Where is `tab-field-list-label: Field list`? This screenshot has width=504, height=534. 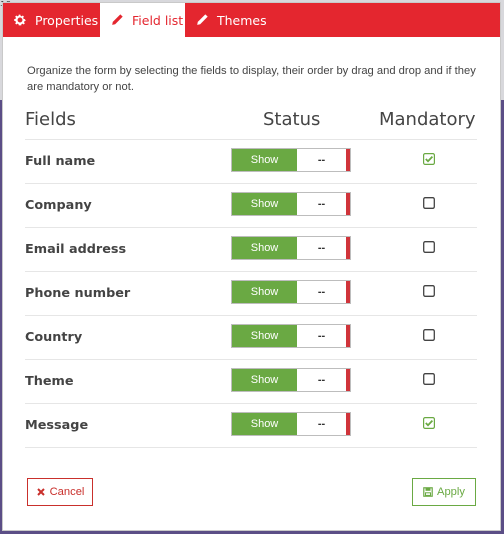 tab-field-list-label: Field list is located at coordinates (158, 20).